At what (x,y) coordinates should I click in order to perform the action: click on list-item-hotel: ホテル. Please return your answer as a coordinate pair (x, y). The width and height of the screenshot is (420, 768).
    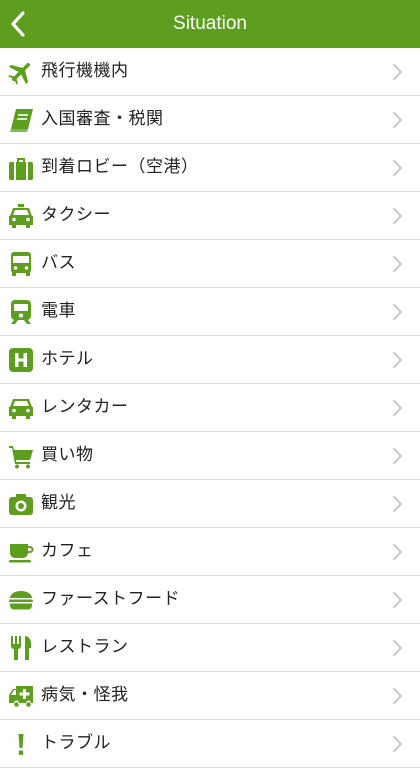
    Looking at the image, I should click on (210, 360).